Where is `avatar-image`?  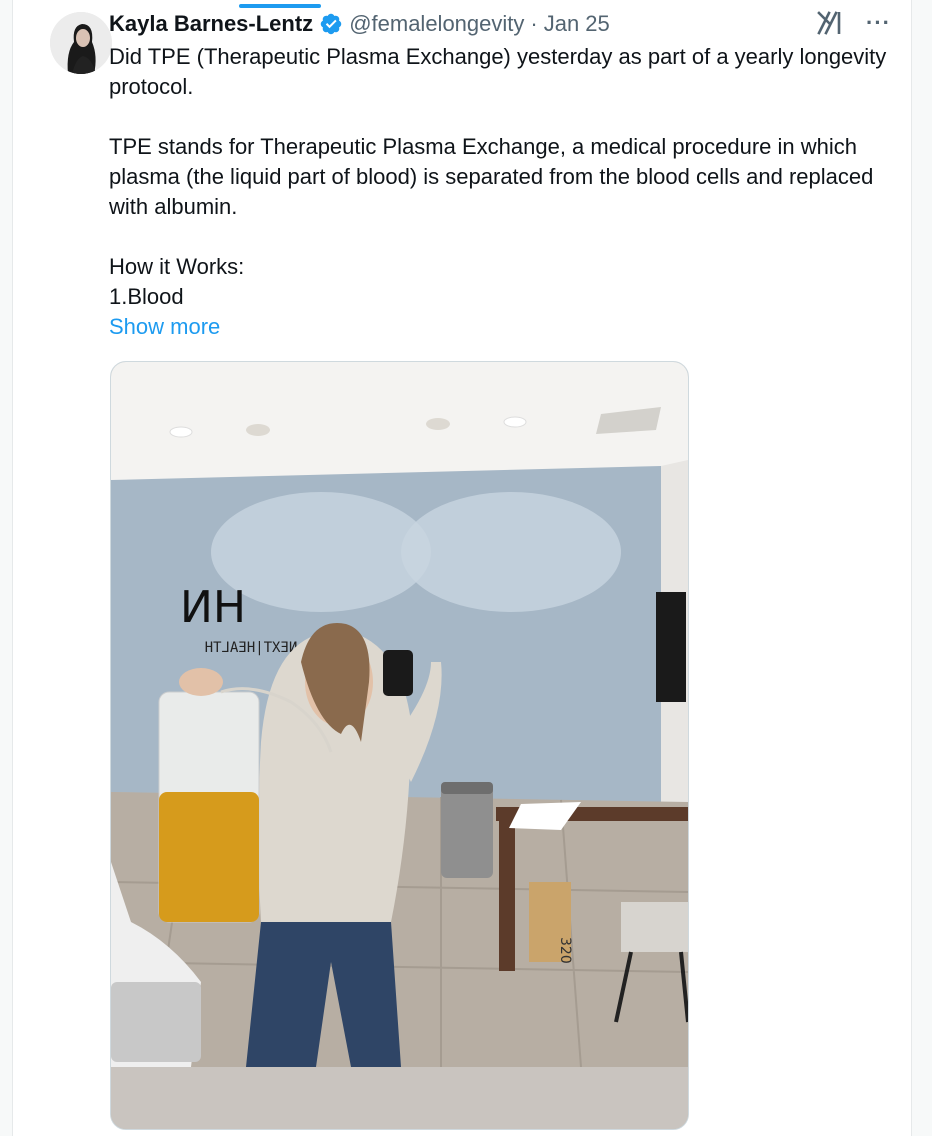 avatar-image is located at coordinates (81, 43).